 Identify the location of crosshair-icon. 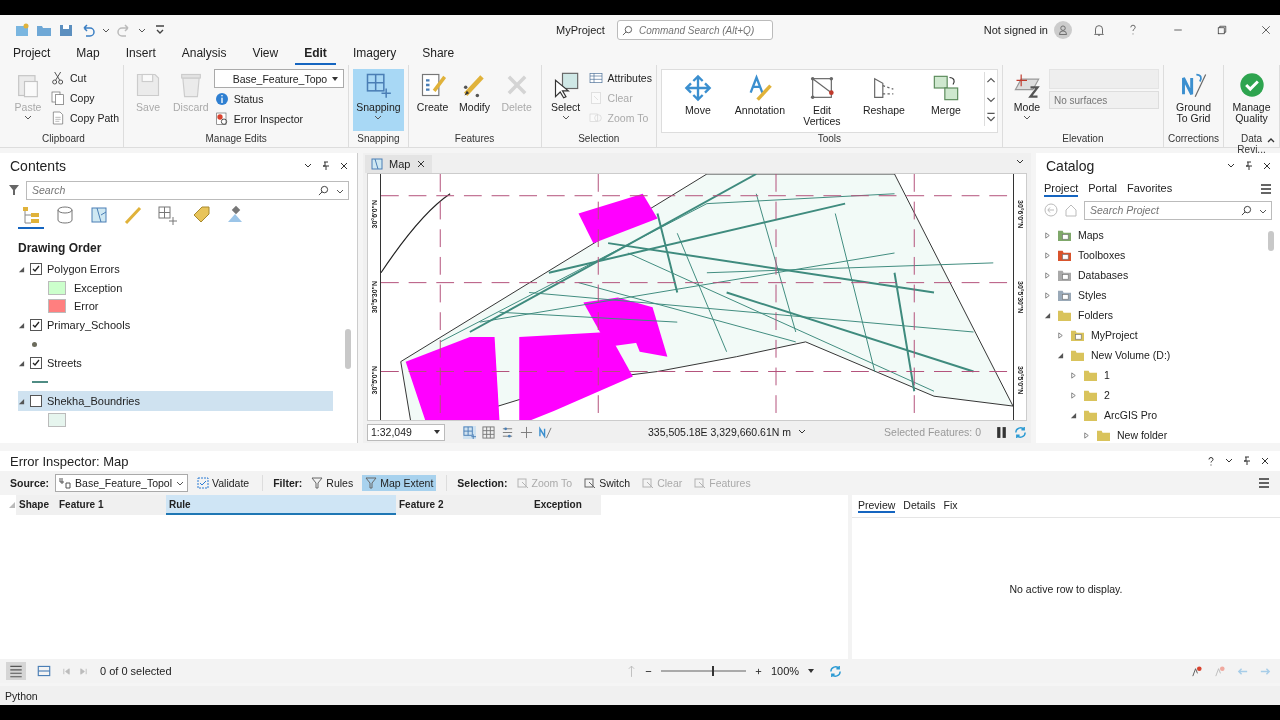
(526, 432).